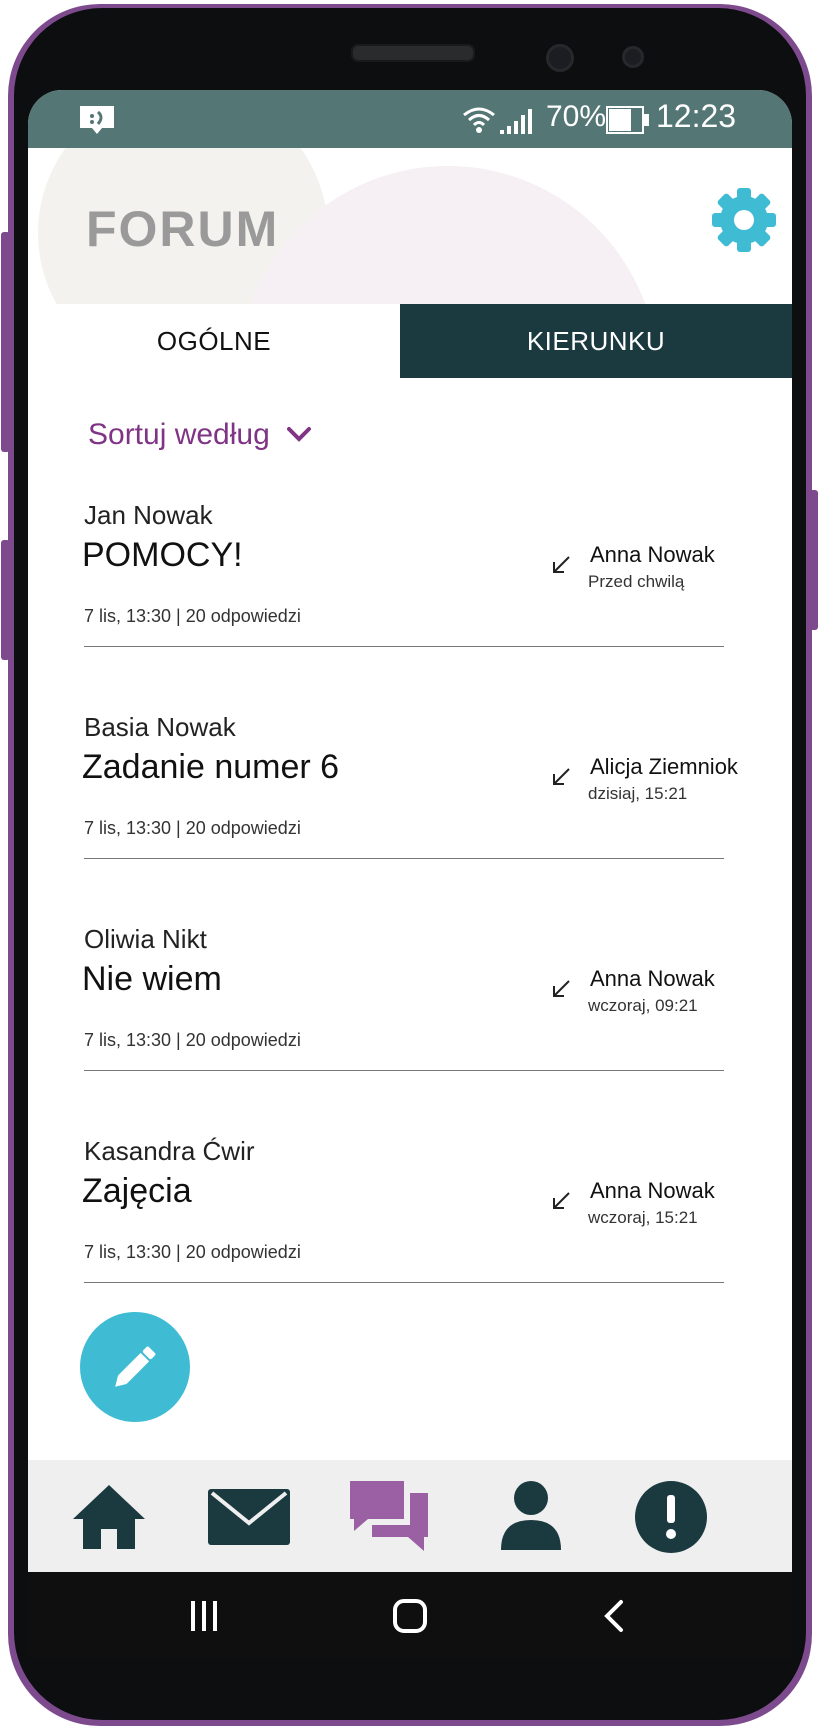 The width and height of the screenshot is (819, 1730). I want to click on nav-forum, so click(389, 1517).